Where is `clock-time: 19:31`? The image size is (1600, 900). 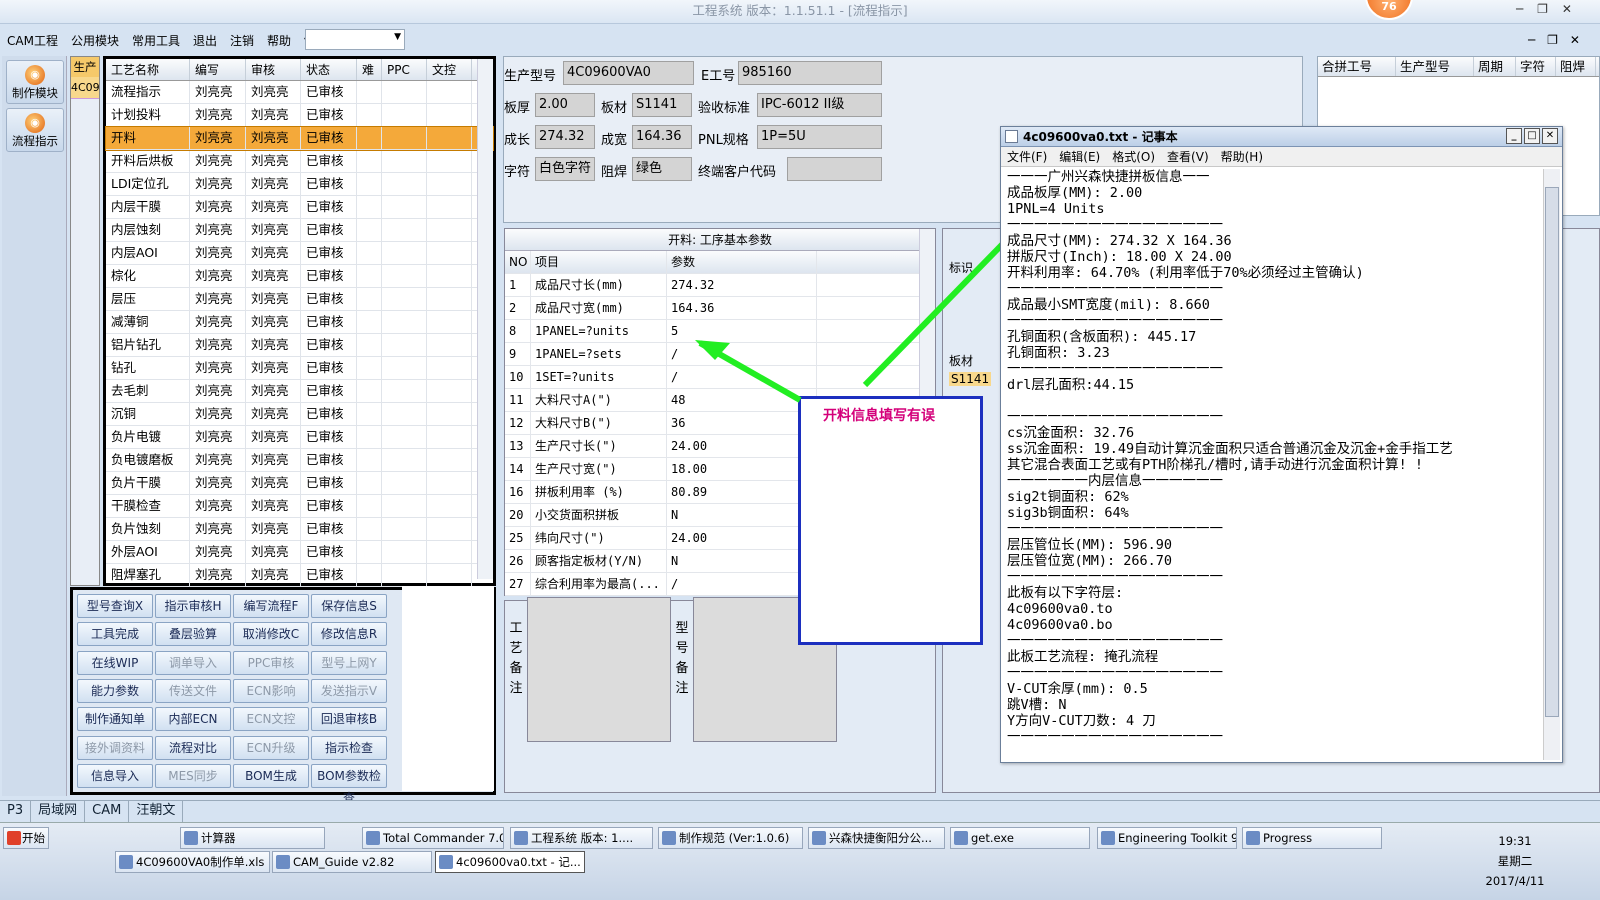
clock-time: 19:31 is located at coordinates (1515, 841).